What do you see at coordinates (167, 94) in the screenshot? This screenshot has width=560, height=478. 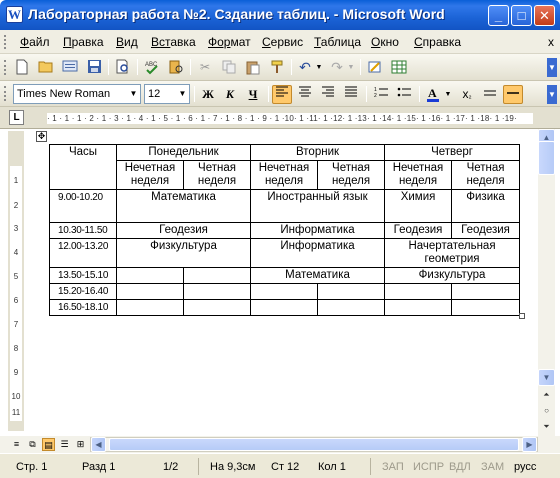 I see `font-size-select: 12 ▼` at bounding box center [167, 94].